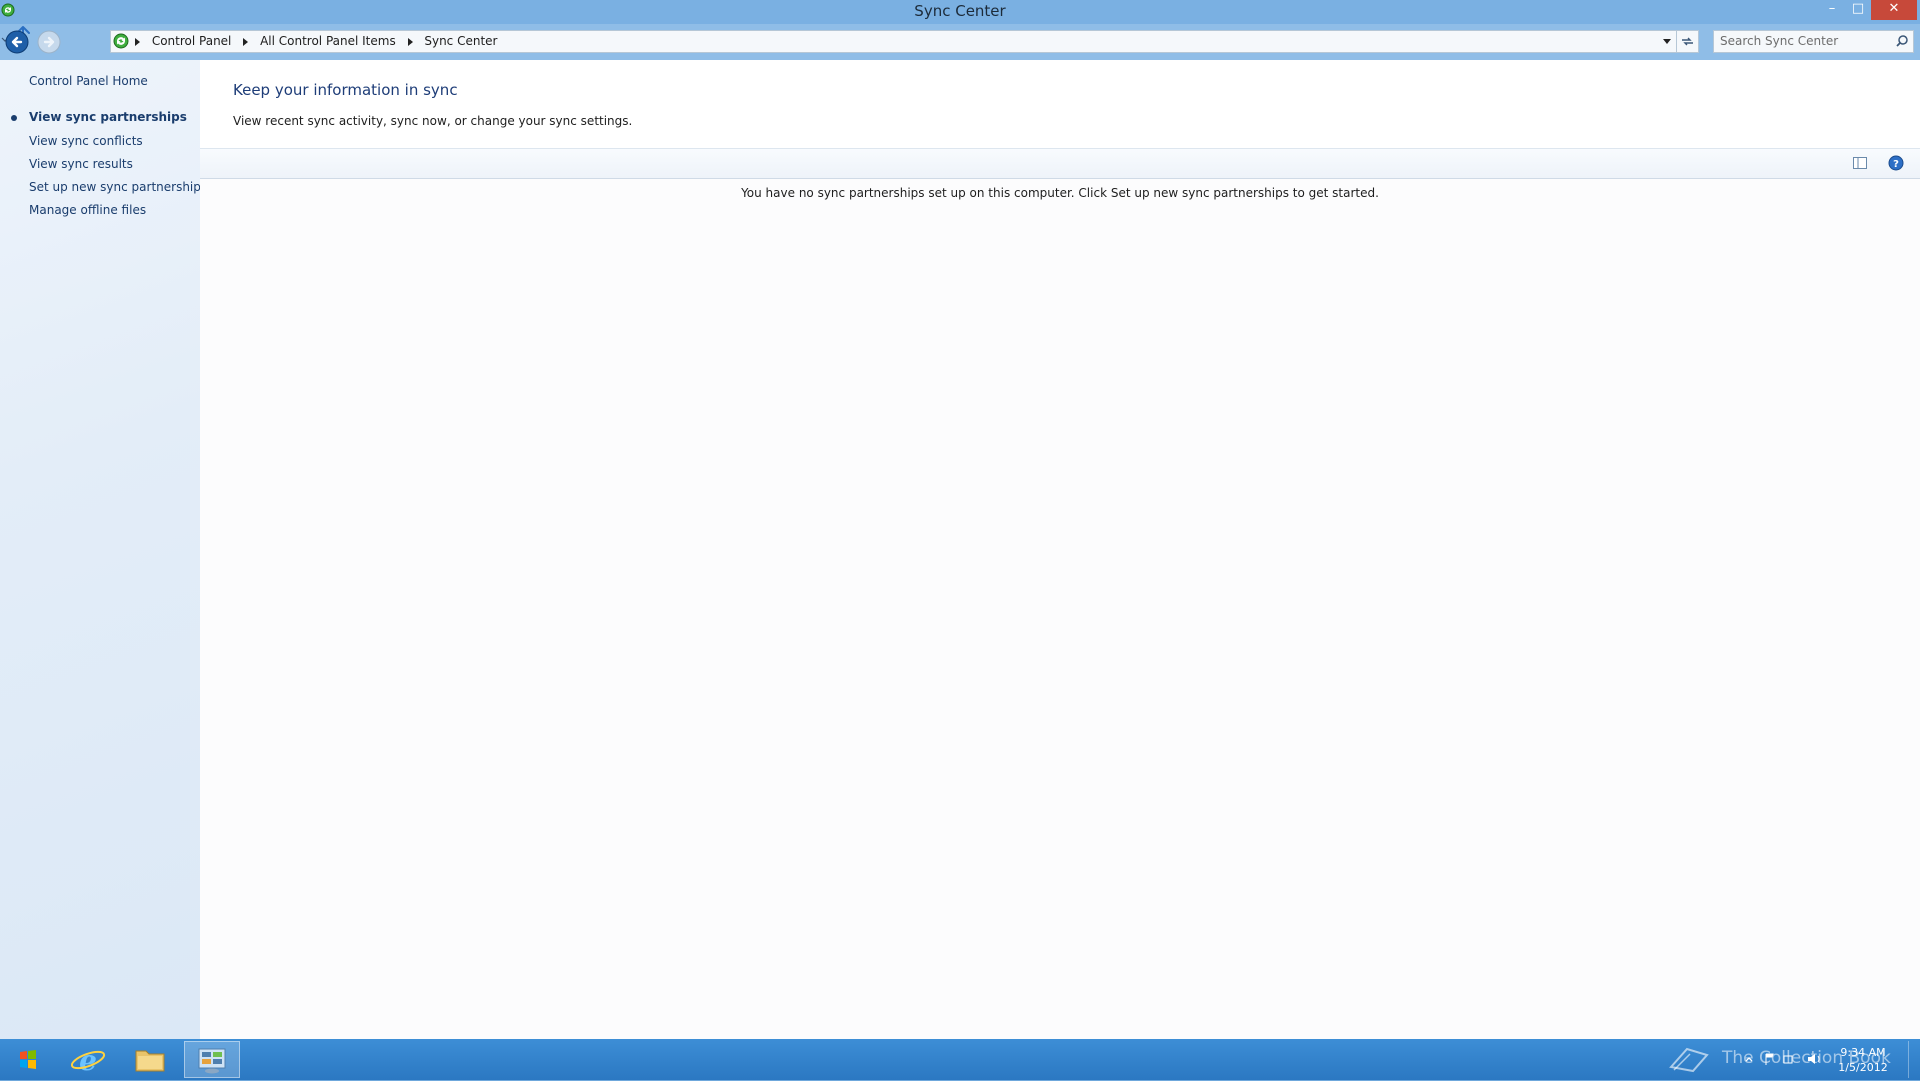 The width and height of the screenshot is (1920, 1081). I want to click on close-button: ✕, so click(1894, 10).